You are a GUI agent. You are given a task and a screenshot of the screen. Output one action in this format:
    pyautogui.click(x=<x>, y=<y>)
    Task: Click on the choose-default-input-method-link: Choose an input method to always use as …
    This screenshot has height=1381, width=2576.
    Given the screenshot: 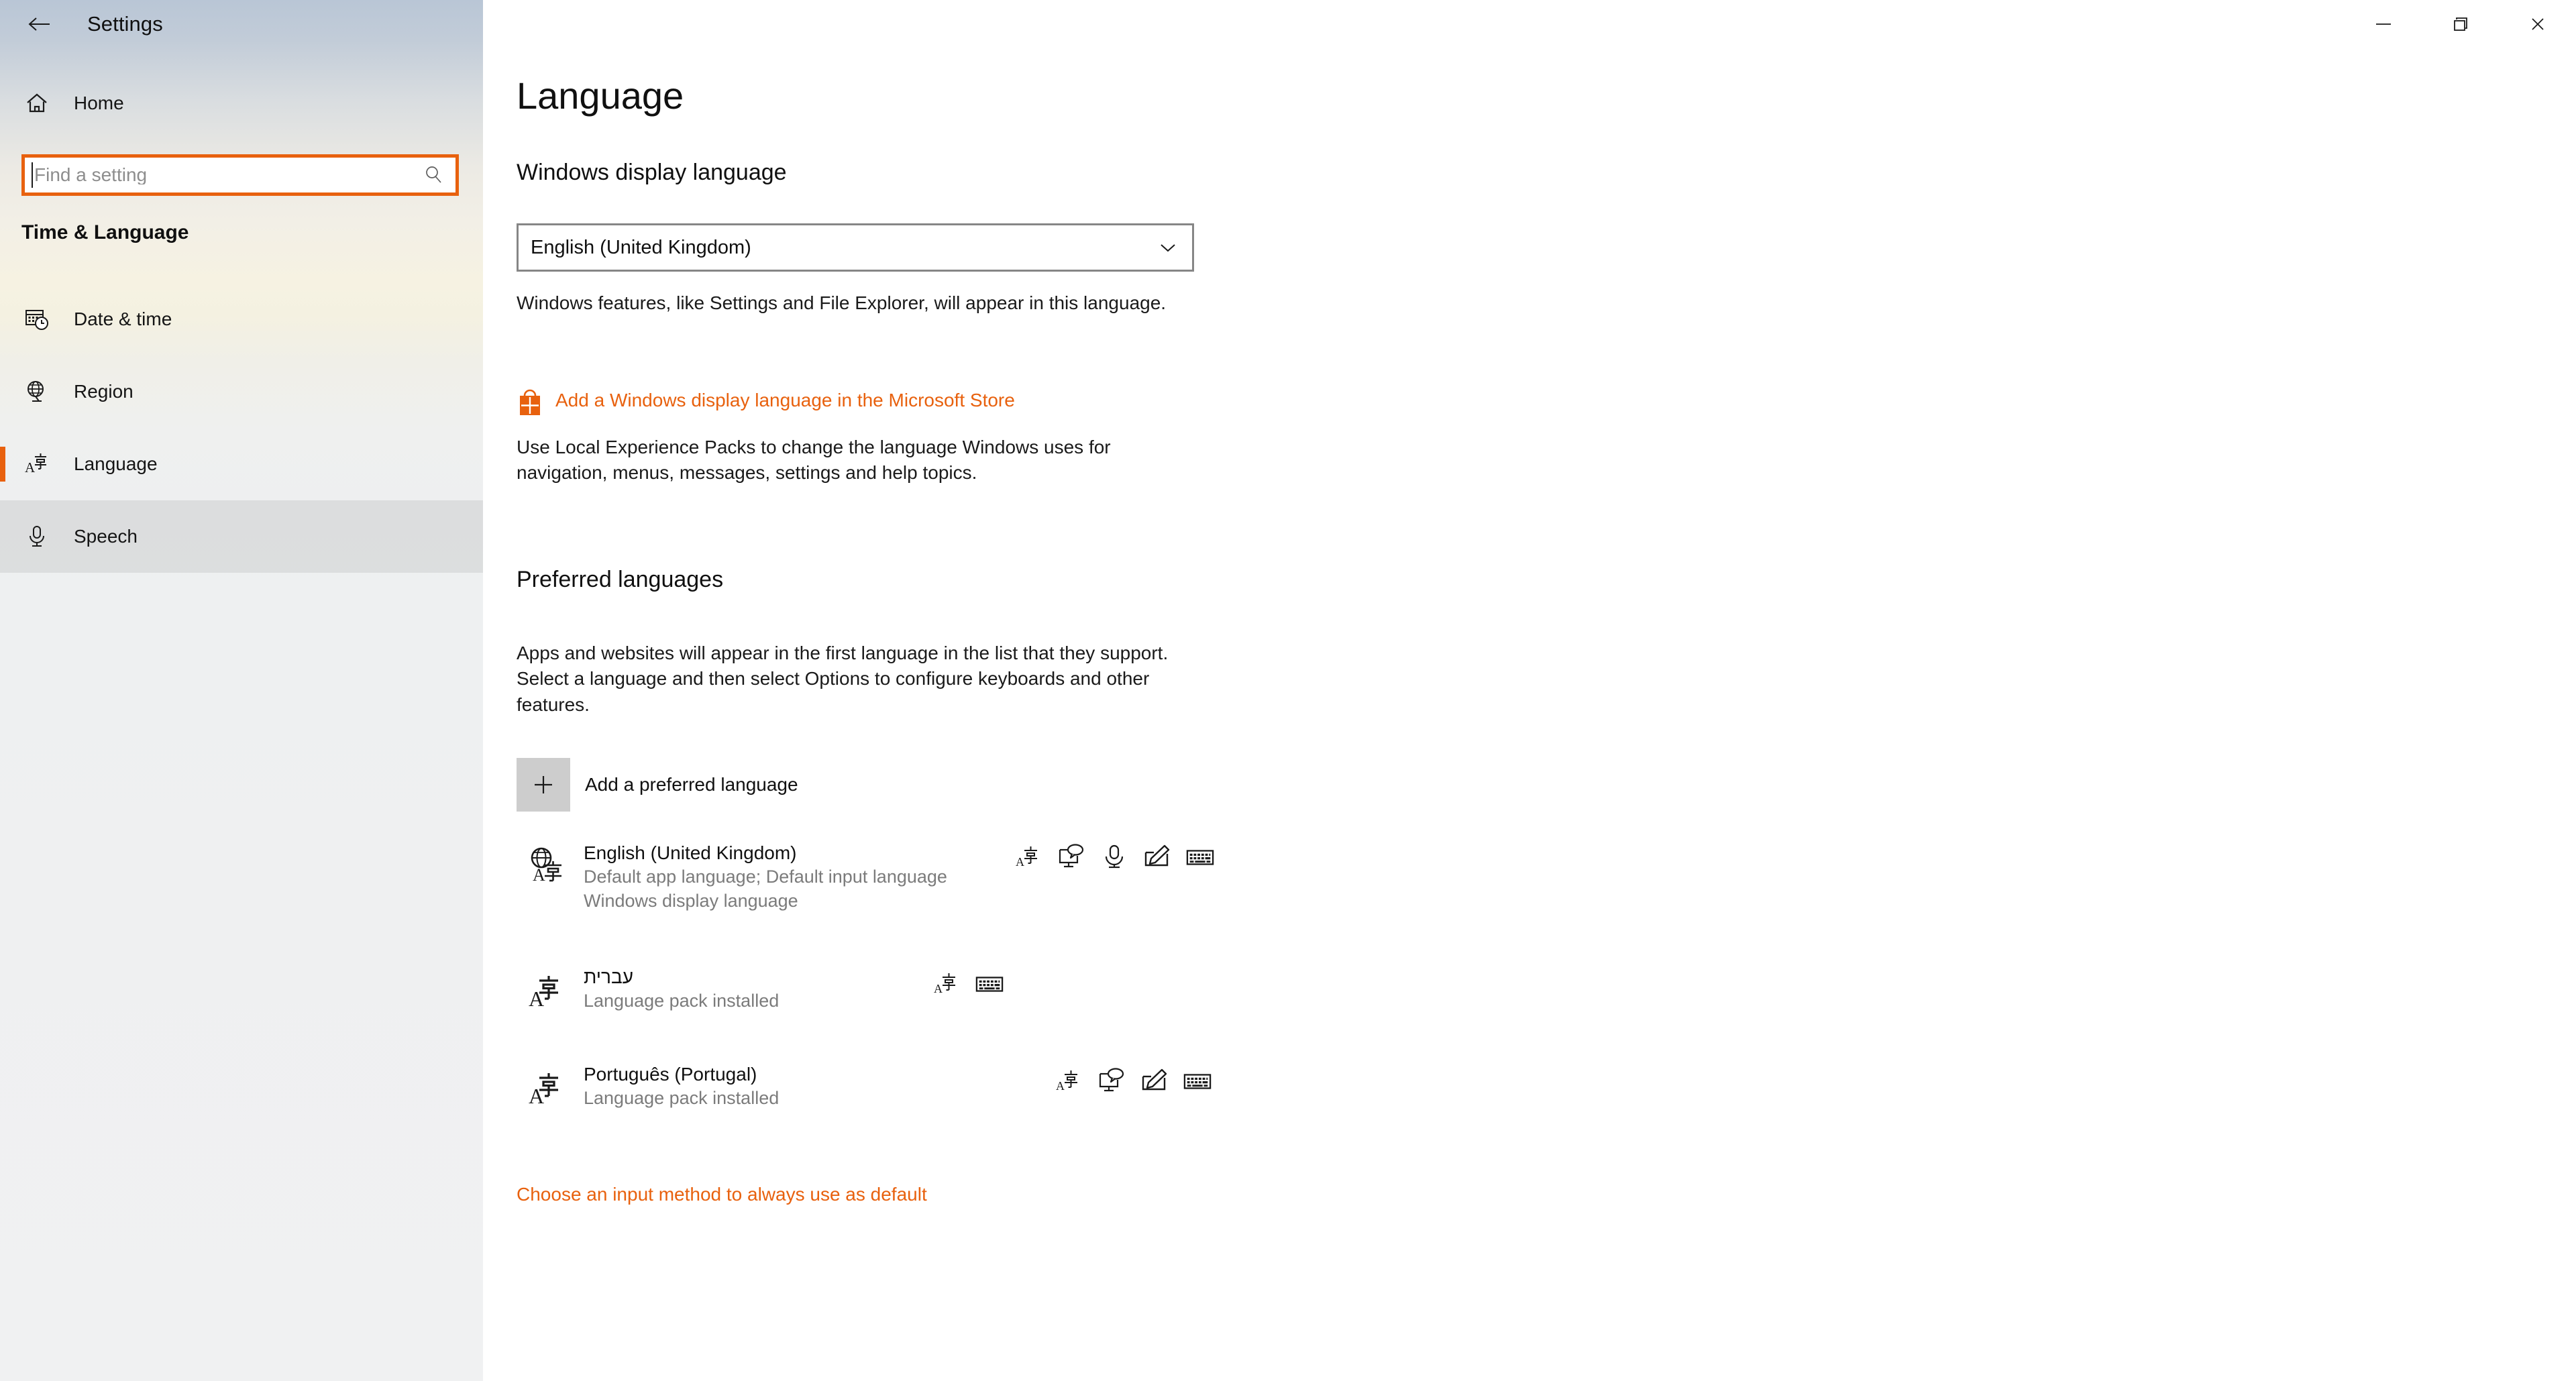 What is the action you would take?
    pyautogui.click(x=722, y=1194)
    